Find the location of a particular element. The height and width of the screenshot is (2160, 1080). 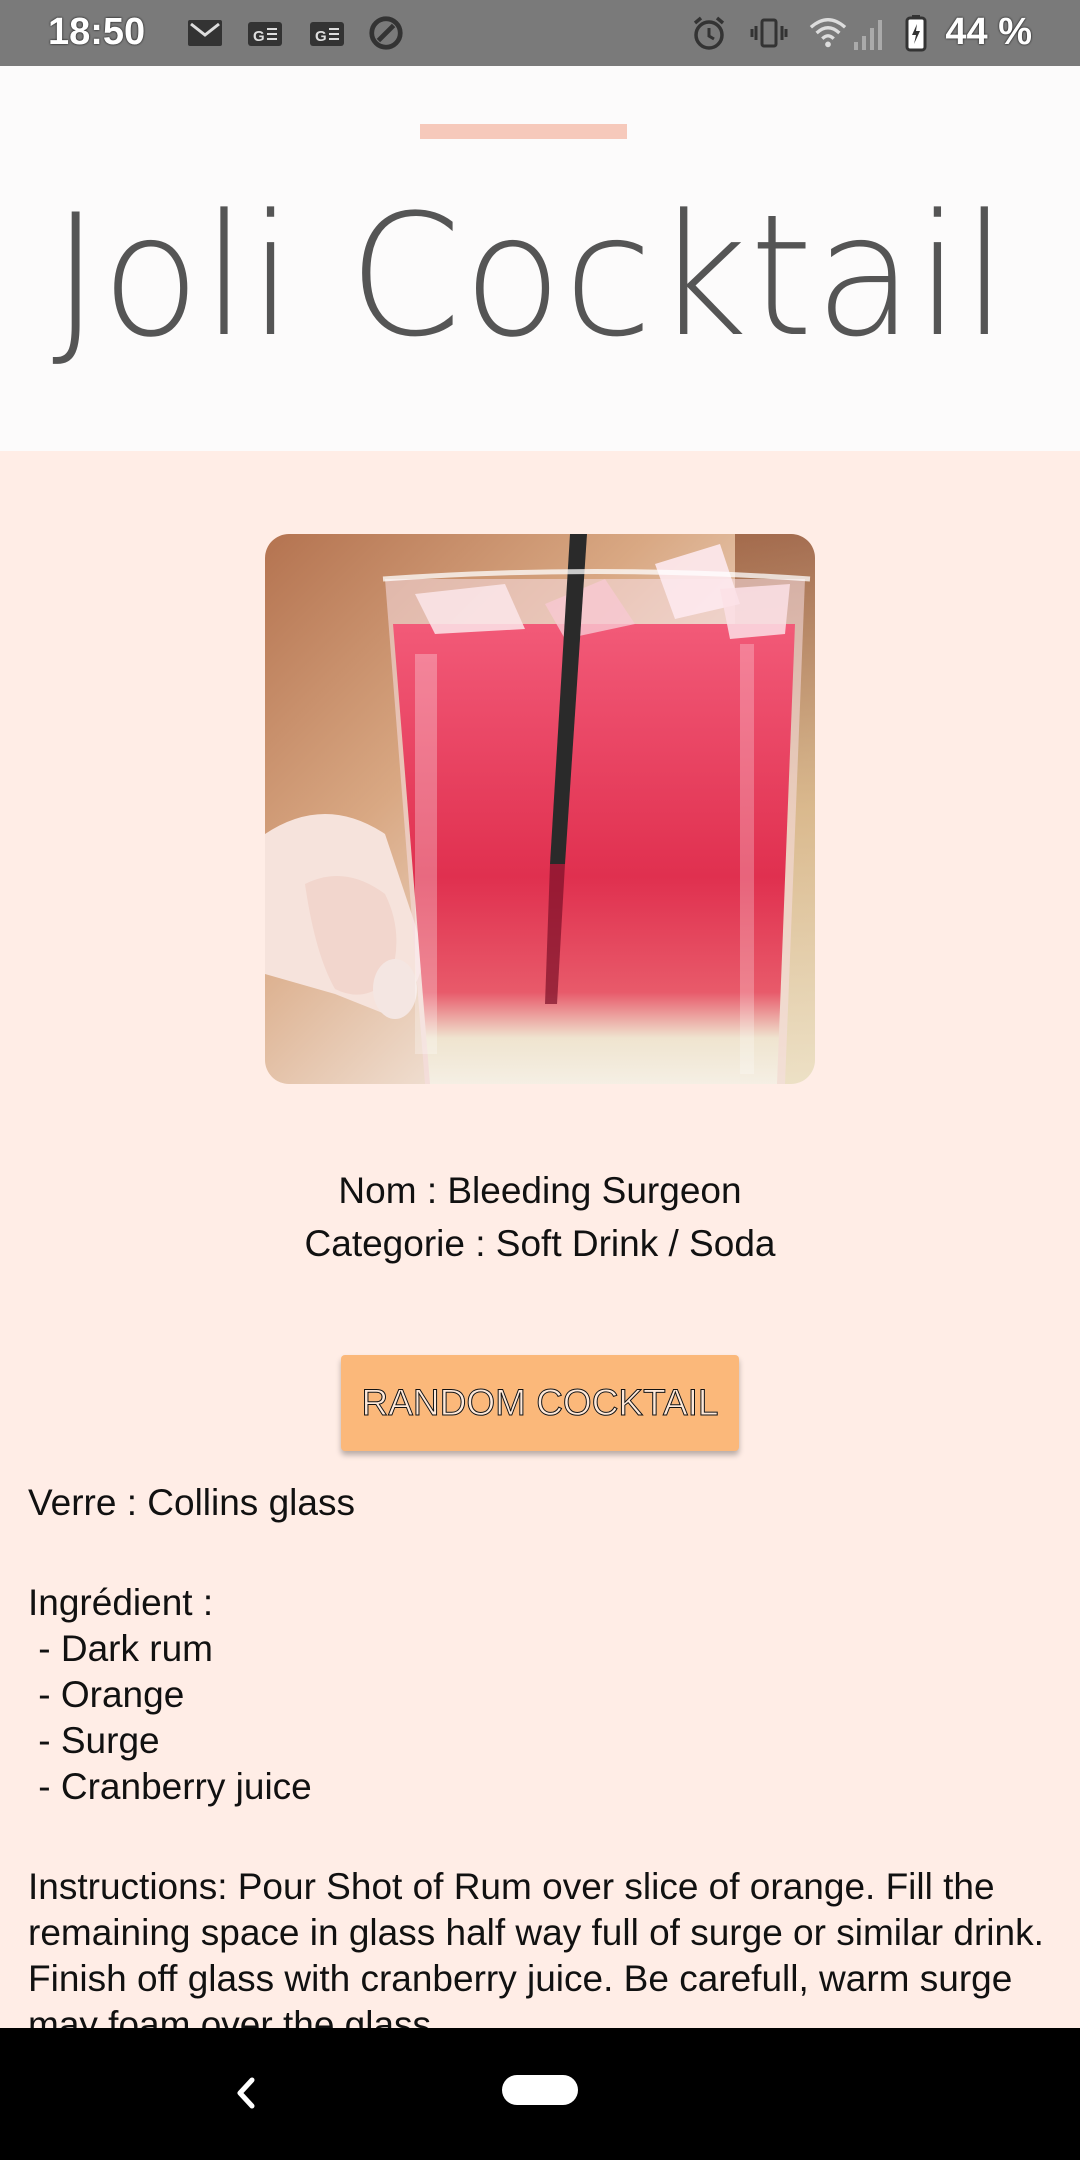

signal-icon is located at coordinates (868, 35).